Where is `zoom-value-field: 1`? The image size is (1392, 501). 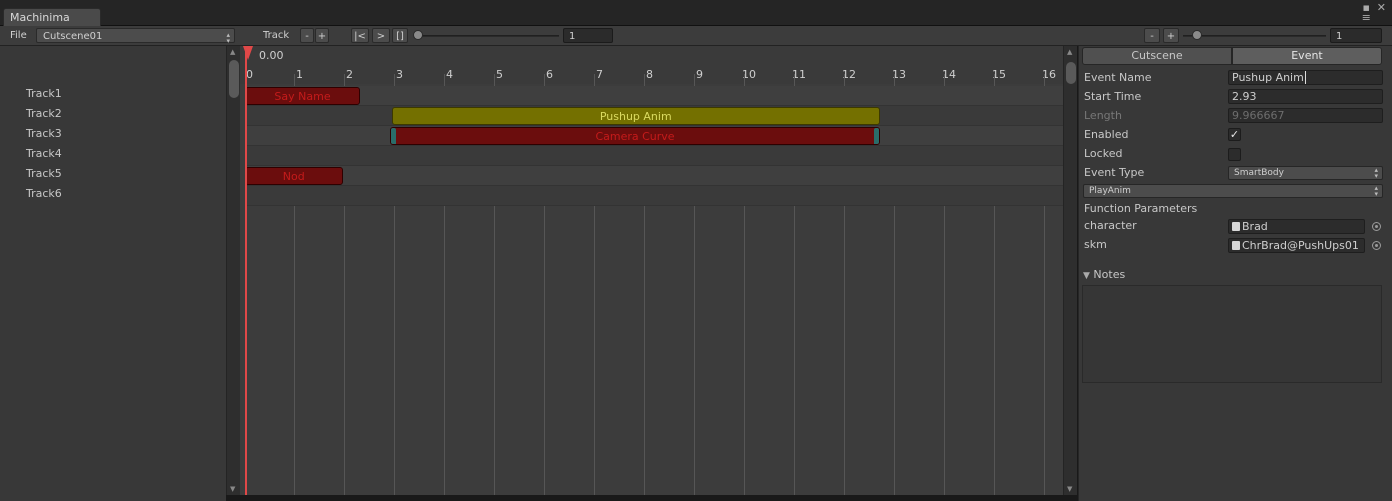
zoom-value-field: 1 is located at coordinates (1356, 35).